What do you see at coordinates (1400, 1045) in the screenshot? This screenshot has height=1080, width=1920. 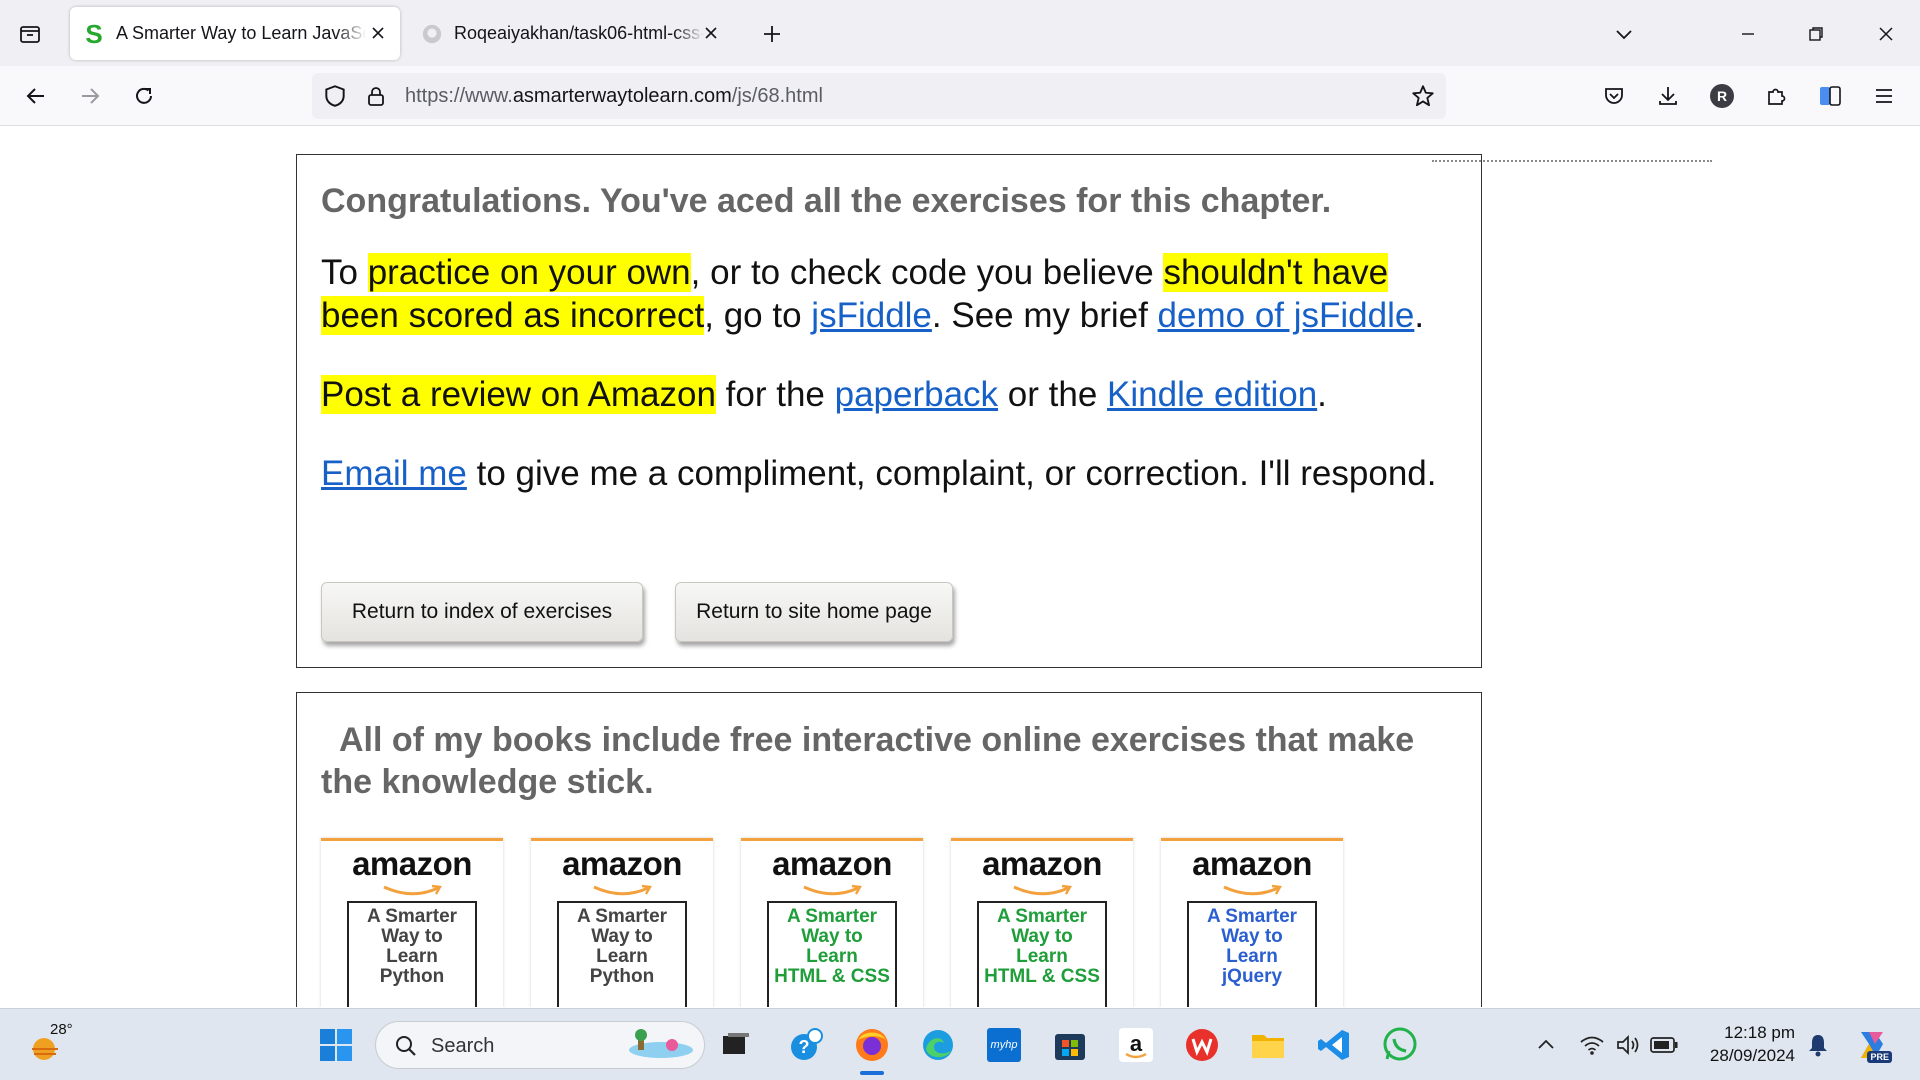 I see `whatsapp-icon` at bounding box center [1400, 1045].